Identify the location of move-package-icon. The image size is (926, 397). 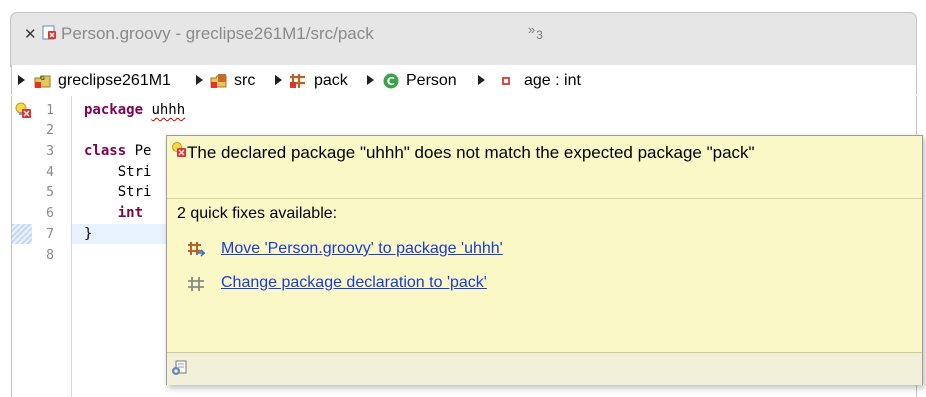
(196, 250).